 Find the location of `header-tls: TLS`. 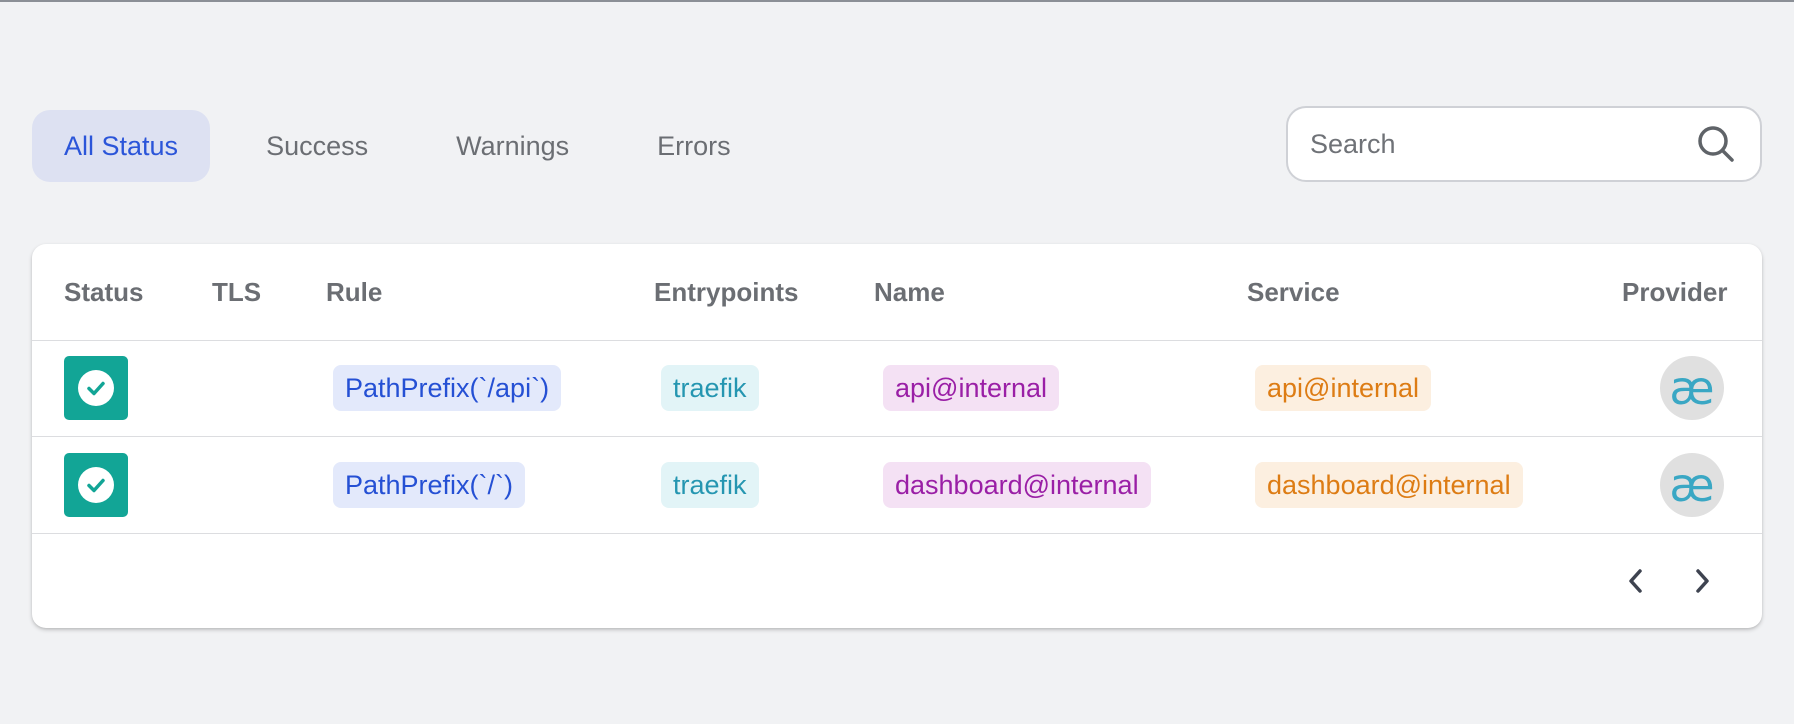

header-tls: TLS is located at coordinates (236, 292).